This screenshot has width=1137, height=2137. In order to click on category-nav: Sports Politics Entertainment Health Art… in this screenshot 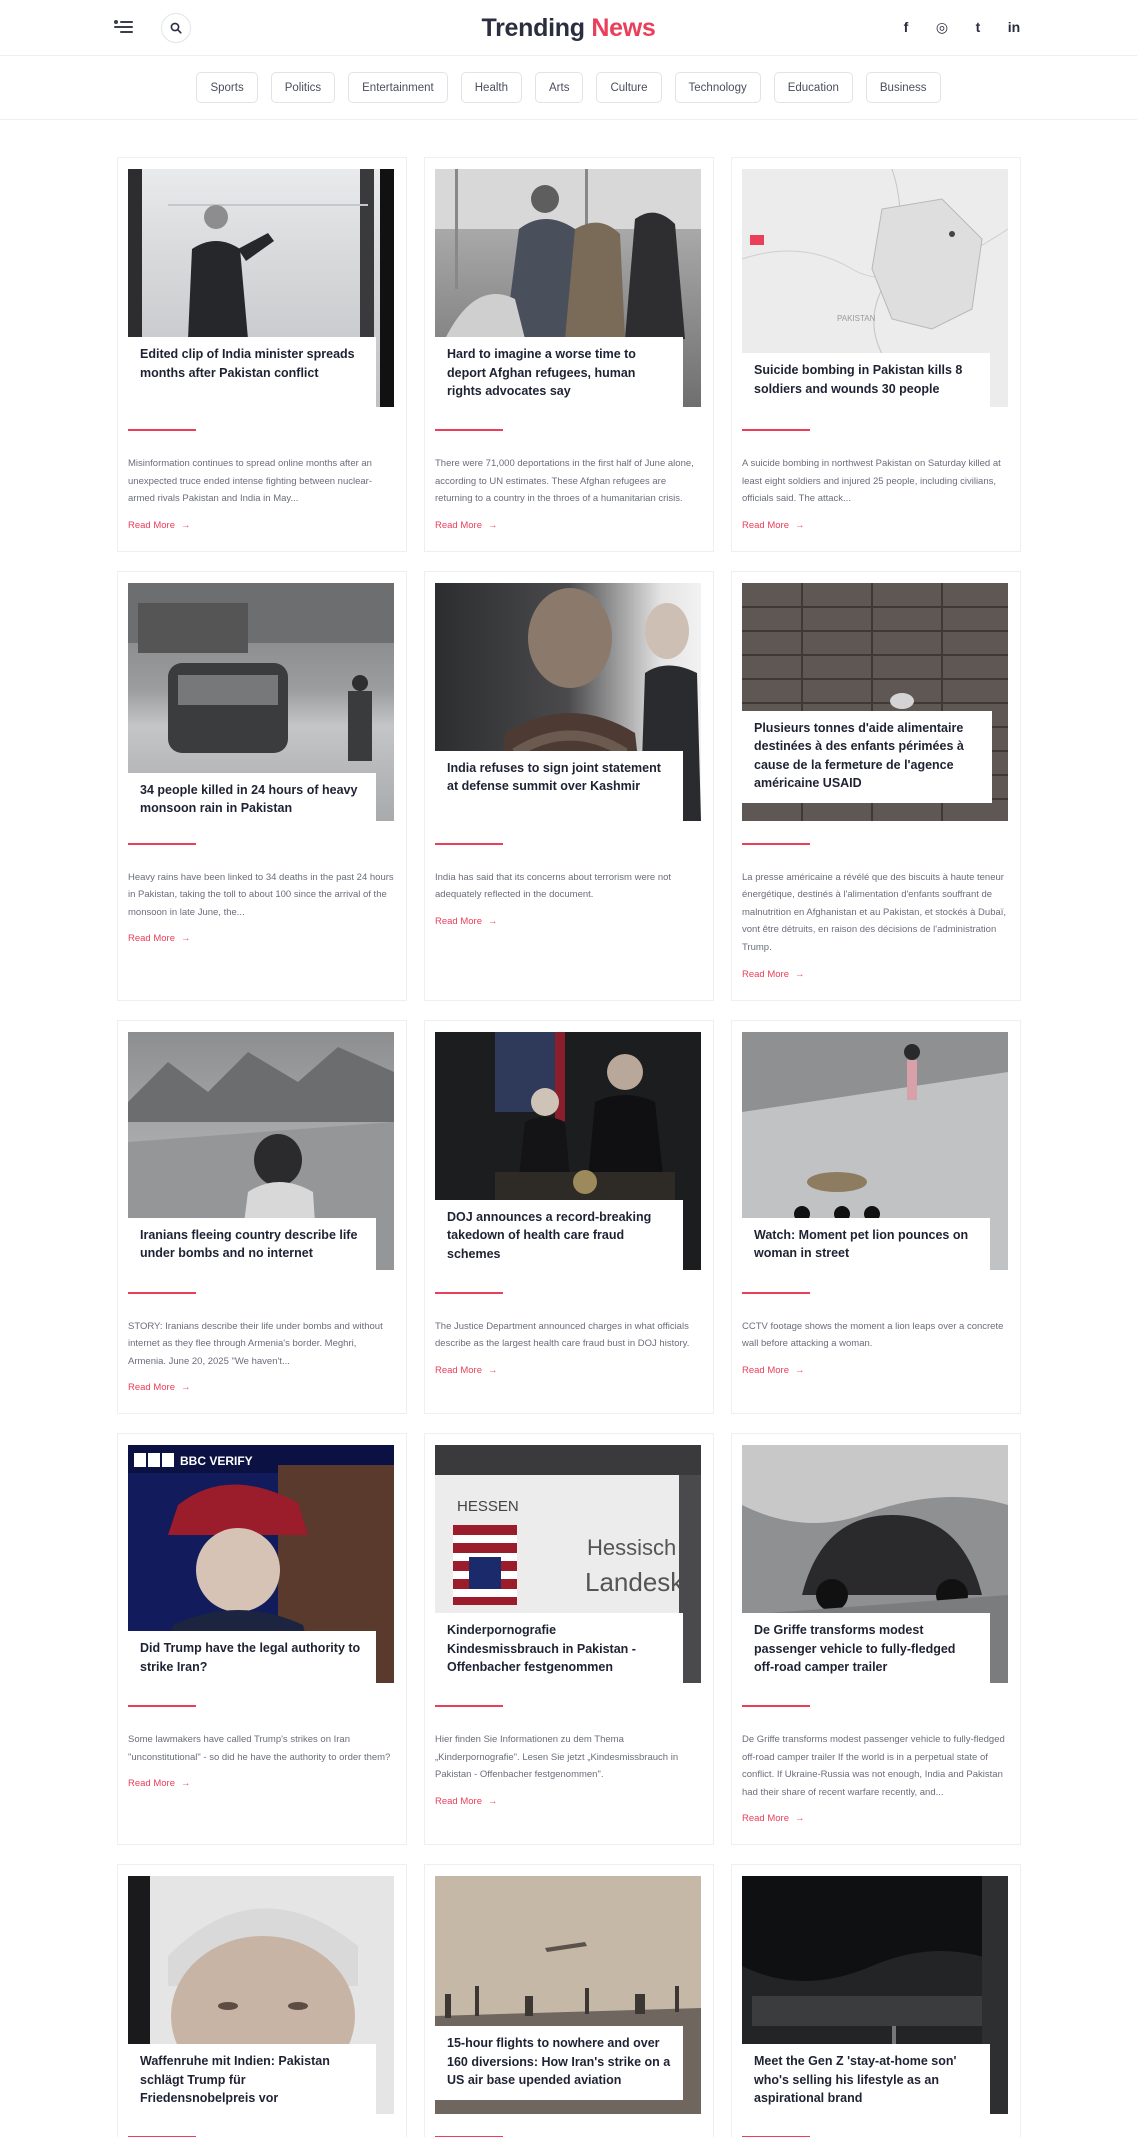, I will do `click(568, 88)`.